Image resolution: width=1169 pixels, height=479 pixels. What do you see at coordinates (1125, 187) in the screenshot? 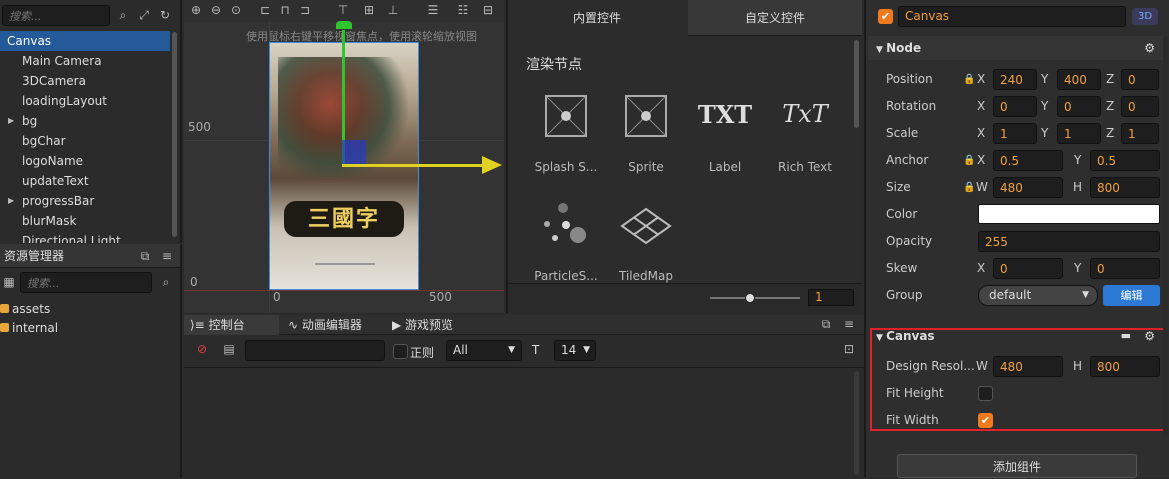
I see `size-height-input: 800` at bounding box center [1125, 187].